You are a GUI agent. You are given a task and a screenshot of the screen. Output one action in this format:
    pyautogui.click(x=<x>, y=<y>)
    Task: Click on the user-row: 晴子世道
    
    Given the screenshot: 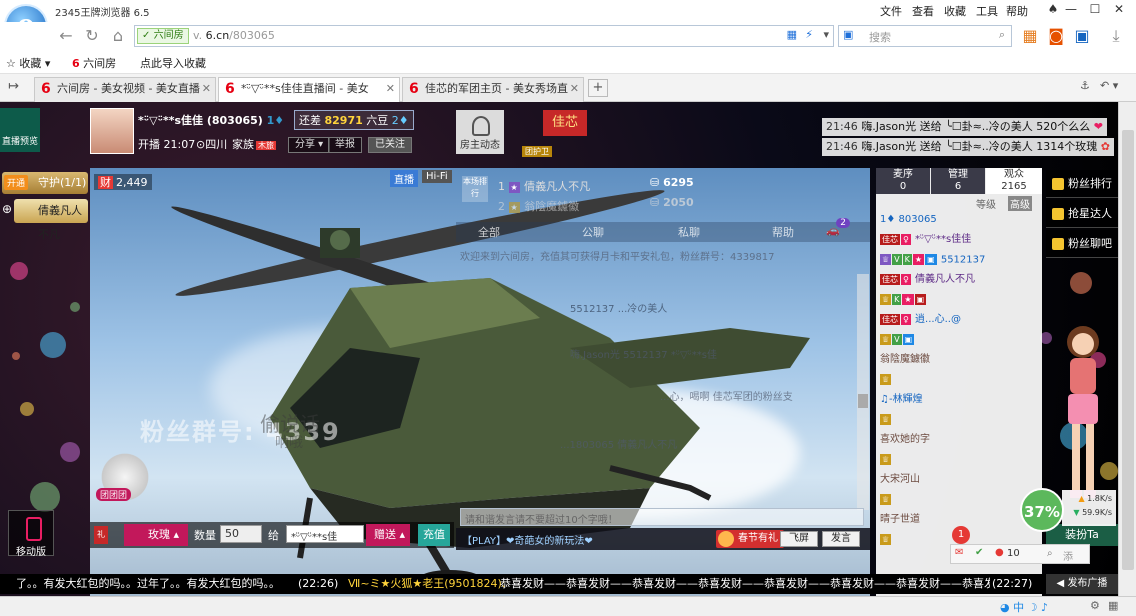 What is the action you would take?
    pyautogui.click(x=959, y=517)
    